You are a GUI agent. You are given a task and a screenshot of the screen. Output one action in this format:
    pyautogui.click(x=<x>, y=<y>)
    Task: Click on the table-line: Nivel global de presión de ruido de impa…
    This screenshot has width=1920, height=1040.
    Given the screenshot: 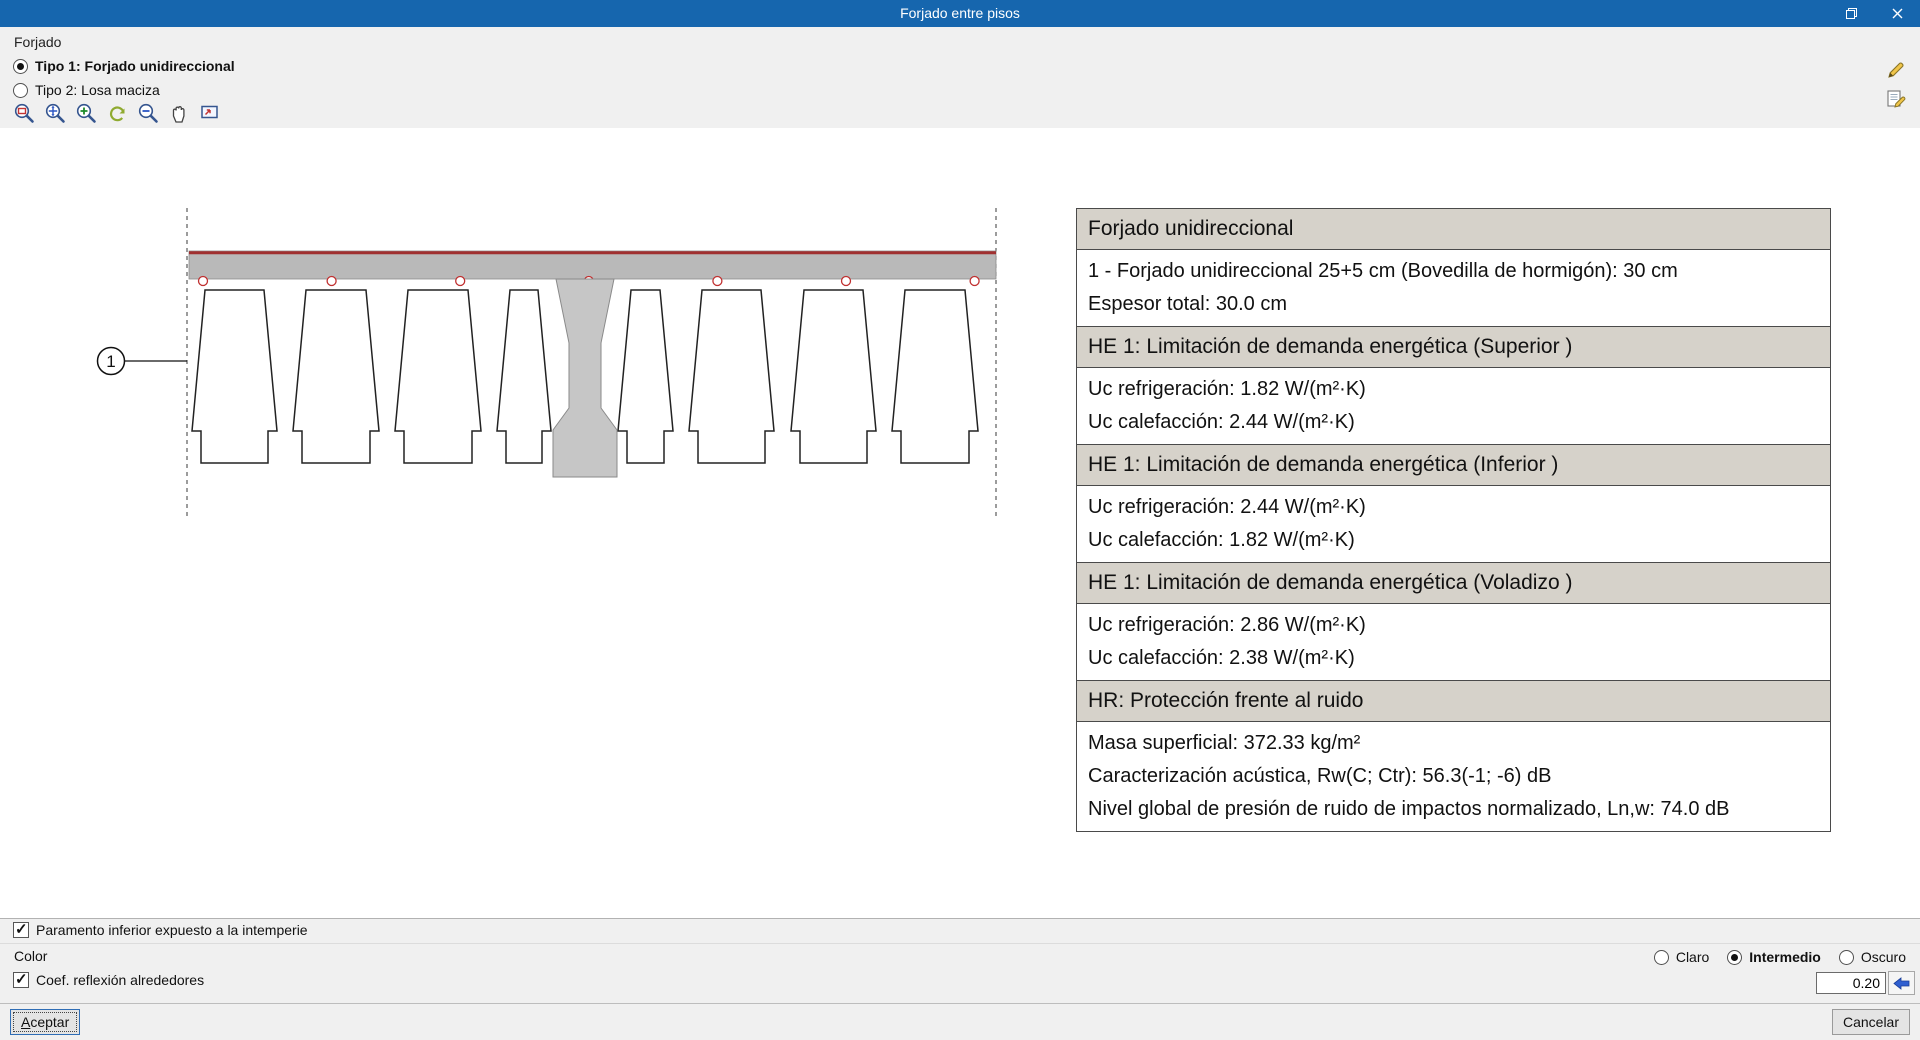 What is the action you would take?
    pyautogui.click(x=1409, y=809)
    